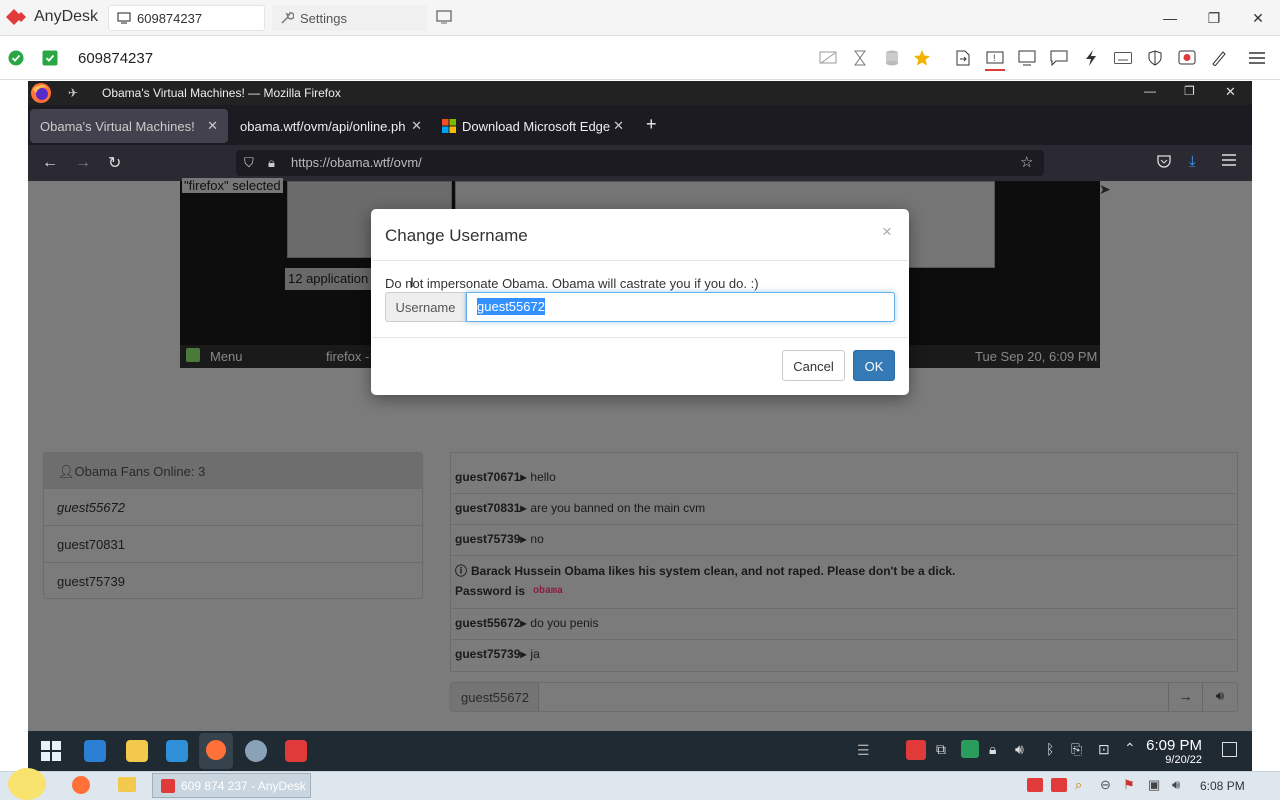 The height and width of the screenshot is (800, 1280). What do you see at coordinates (16, 58) in the screenshot?
I see `connection-ok-icon` at bounding box center [16, 58].